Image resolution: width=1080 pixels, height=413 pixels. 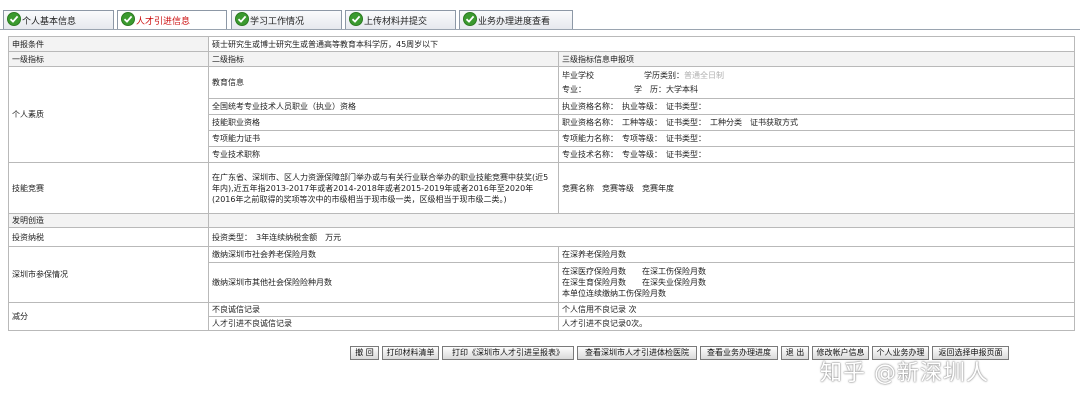 I want to click on tab-label: 学习工作情况, so click(x=277, y=22).